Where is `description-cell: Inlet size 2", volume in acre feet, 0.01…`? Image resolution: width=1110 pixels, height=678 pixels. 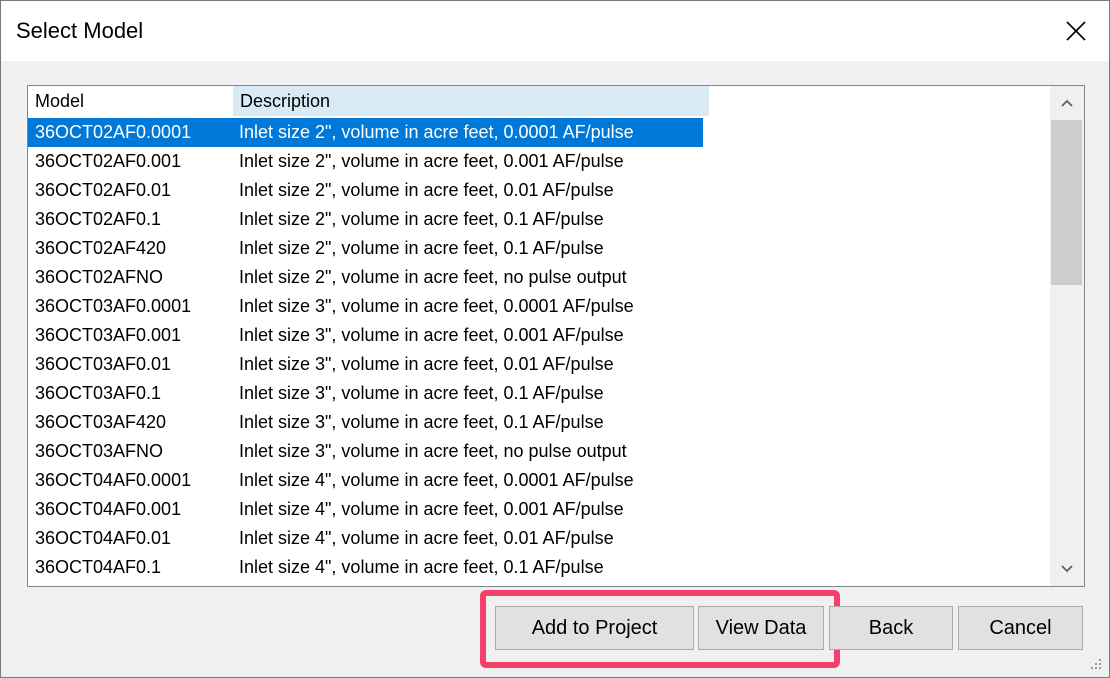
description-cell: Inlet size 2", volume in acre feet, 0.01… is located at coordinates (426, 190).